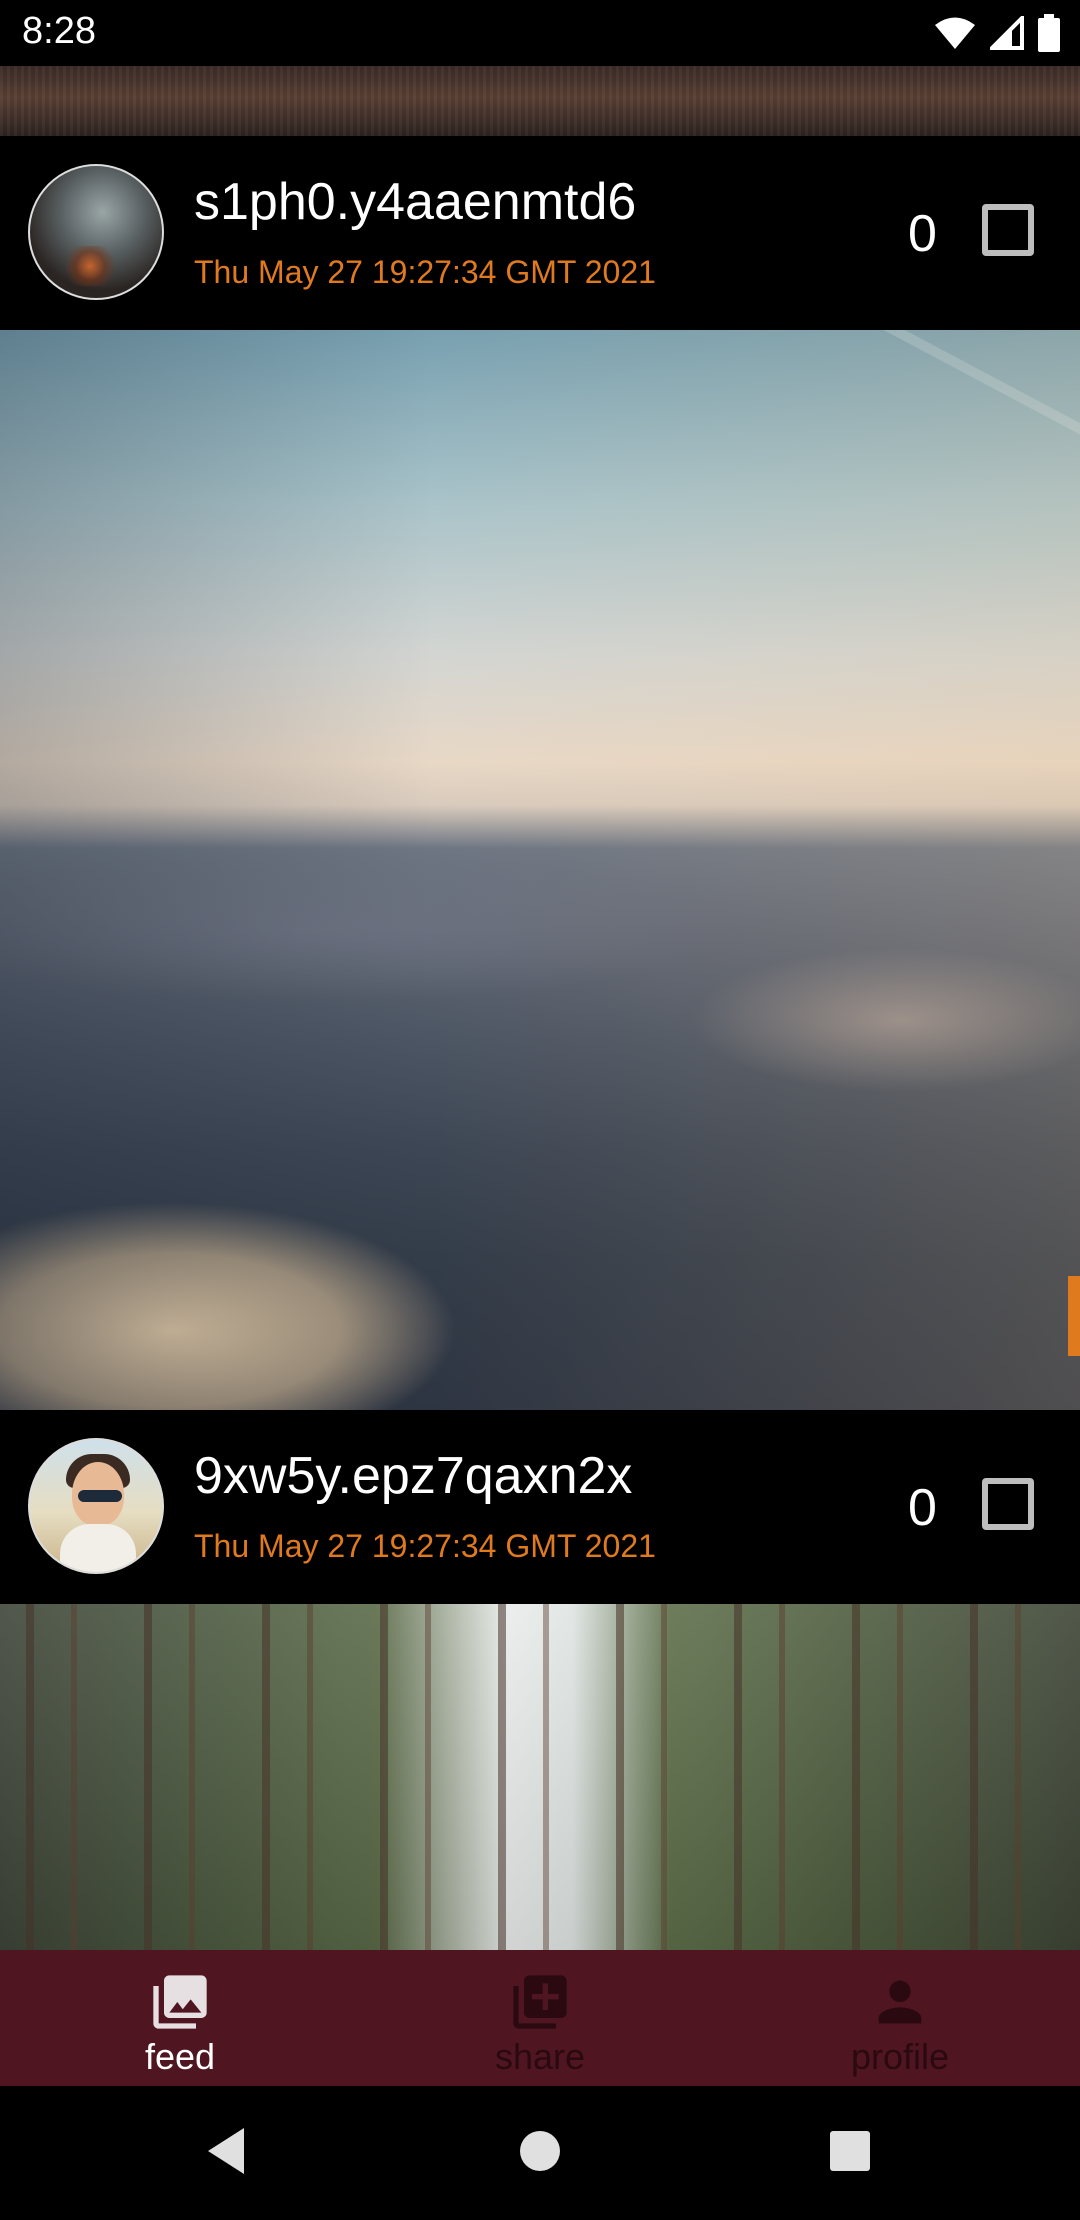 This screenshot has width=1080, height=2220. What do you see at coordinates (180, 2056) in the screenshot?
I see `nav-label-feed: feed` at bounding box center [180, 2056].